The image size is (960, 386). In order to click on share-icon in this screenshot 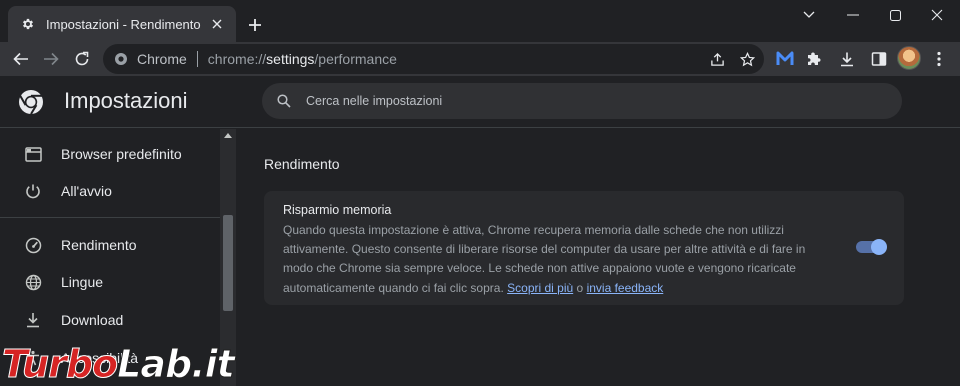, I will do `click(717, 59)`.